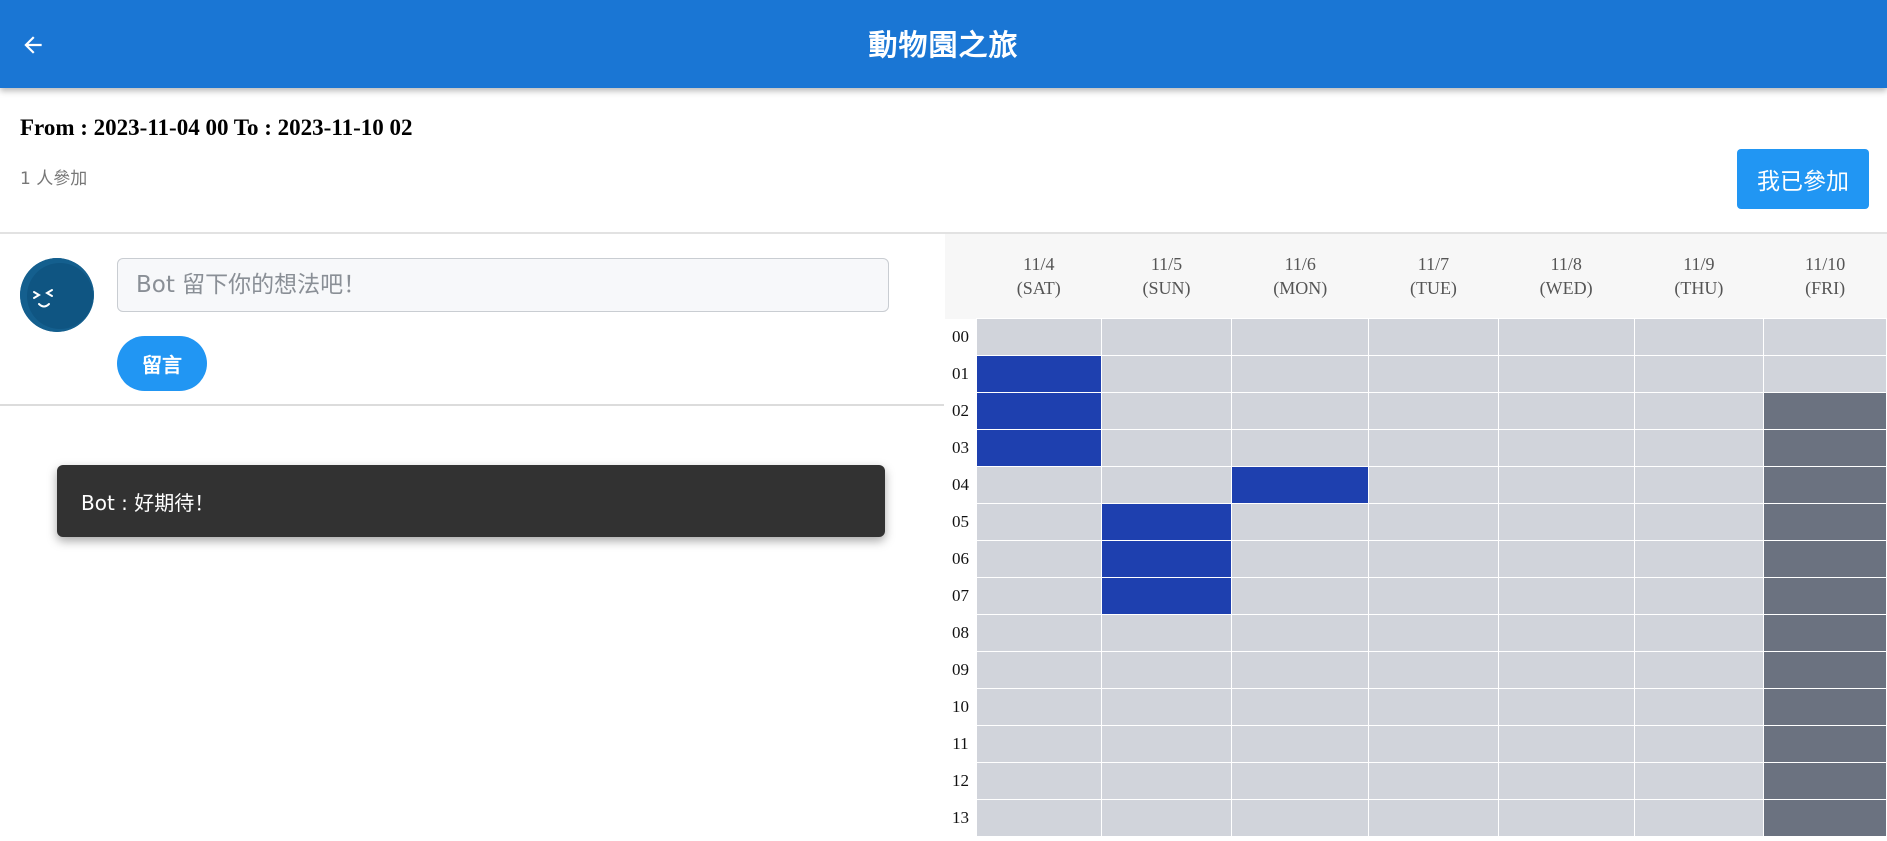 Image resolution: width=1887 pixels, height=841 pixels. I want to click on day-header: 11/10 (FRI), so click(1825, 276).